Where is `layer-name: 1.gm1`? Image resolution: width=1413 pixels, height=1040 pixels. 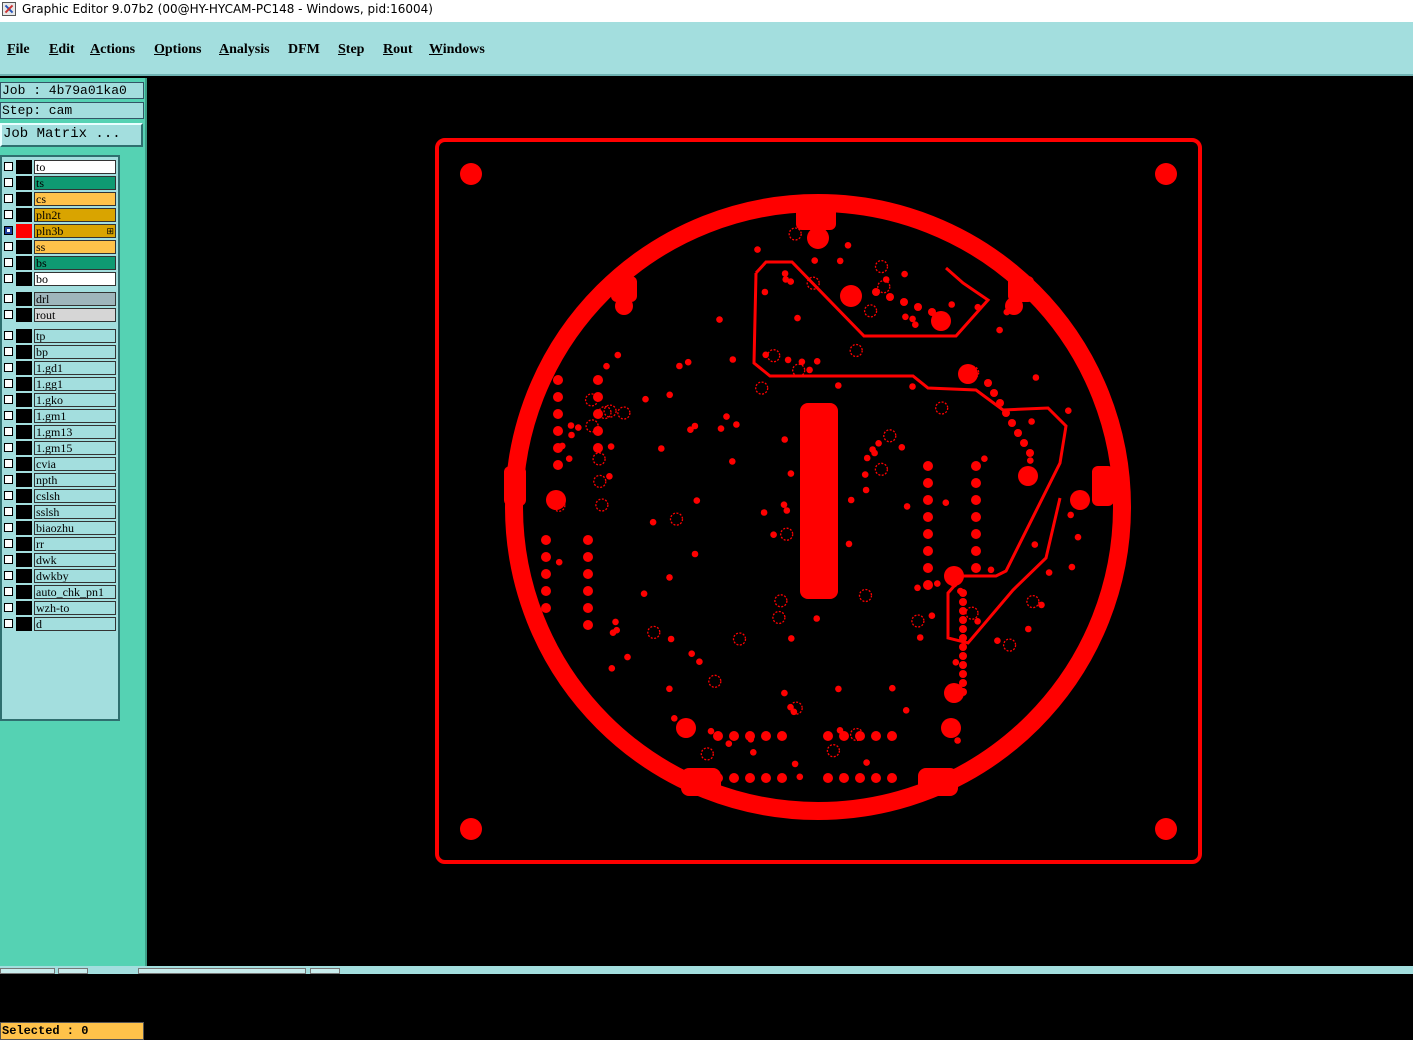 layer-name: 1.gm1 is located at coordinates (75, 416).